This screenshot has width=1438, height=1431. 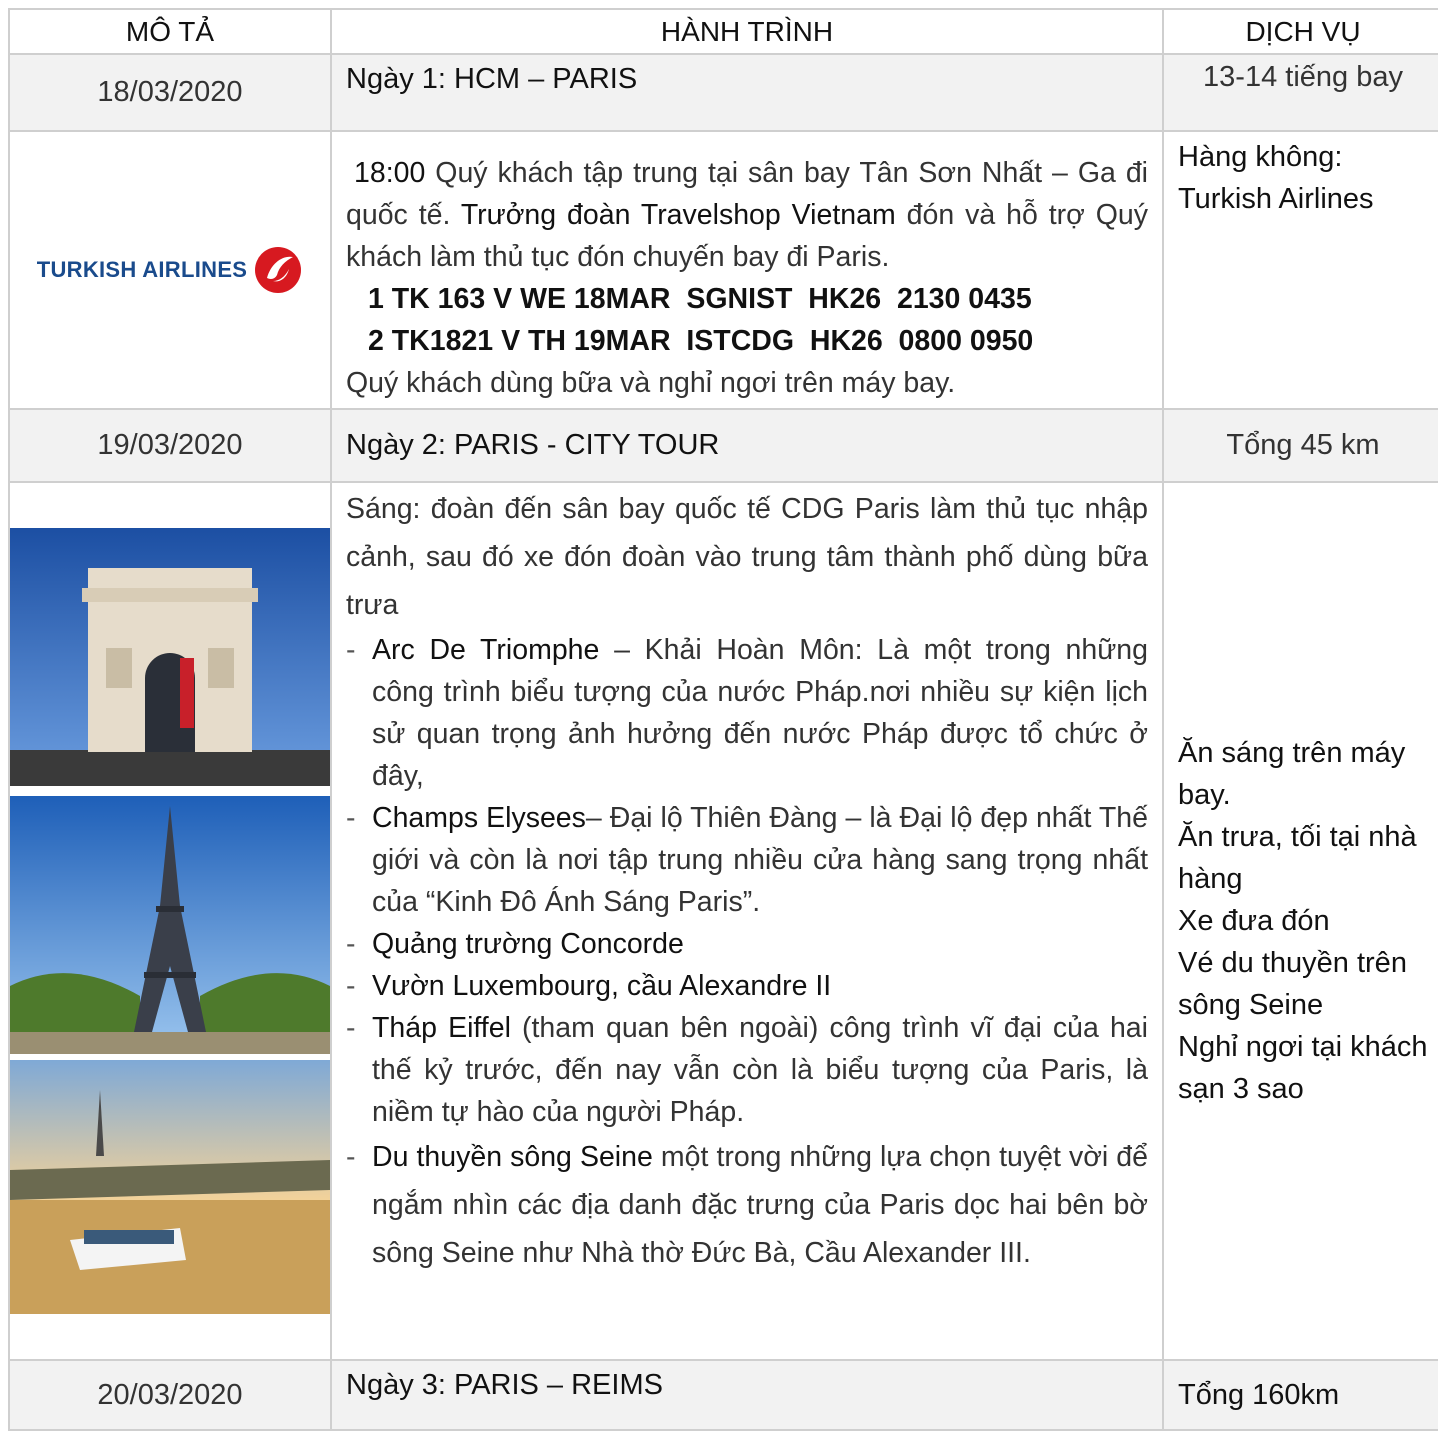 What do you see at coordinates (170, 92) in the screenshot?
I see `day1-date: 18/03/2020` at bounding box center [170, 92].